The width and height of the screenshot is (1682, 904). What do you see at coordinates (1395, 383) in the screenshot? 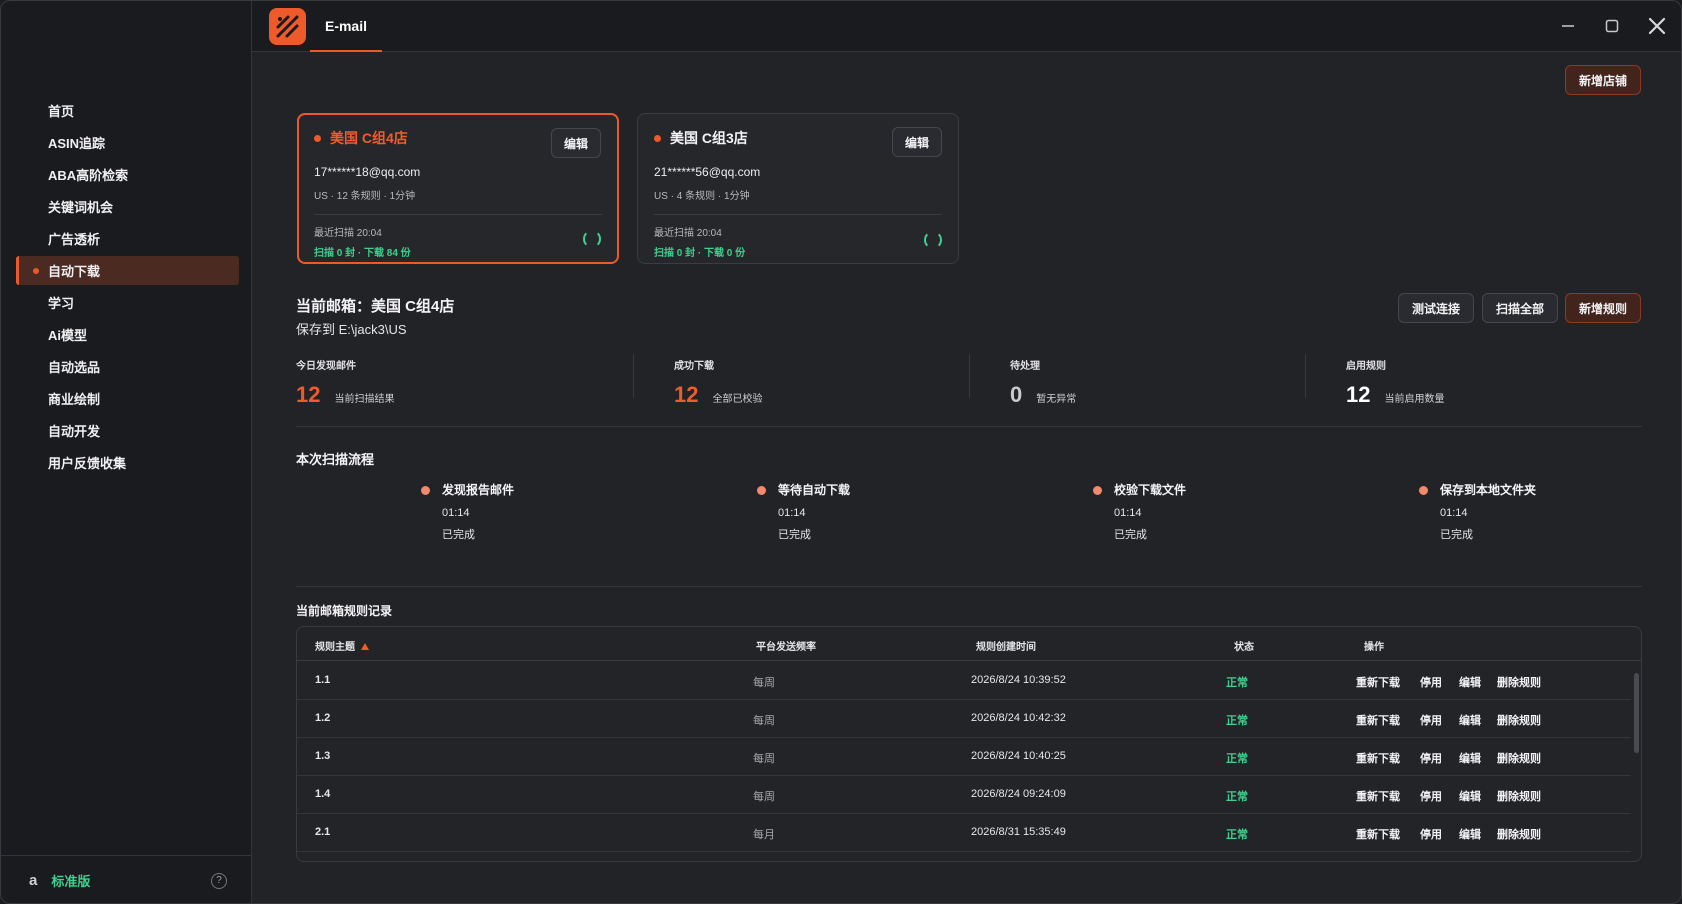
I see `stat-enabled-rules: 启用规则 12 当前启用数量` at bounding box center [1395, 383].